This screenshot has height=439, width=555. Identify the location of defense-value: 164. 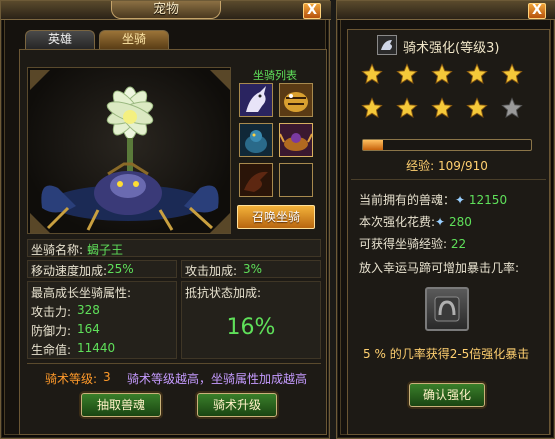
(88, 329).